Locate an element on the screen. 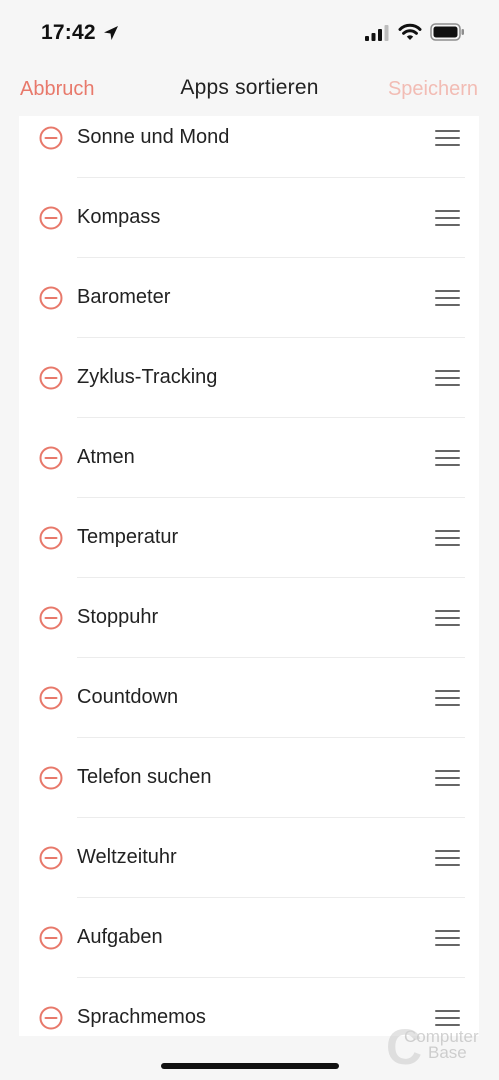  app-name-label: Aufgaben is located at coordinates (120, 937).